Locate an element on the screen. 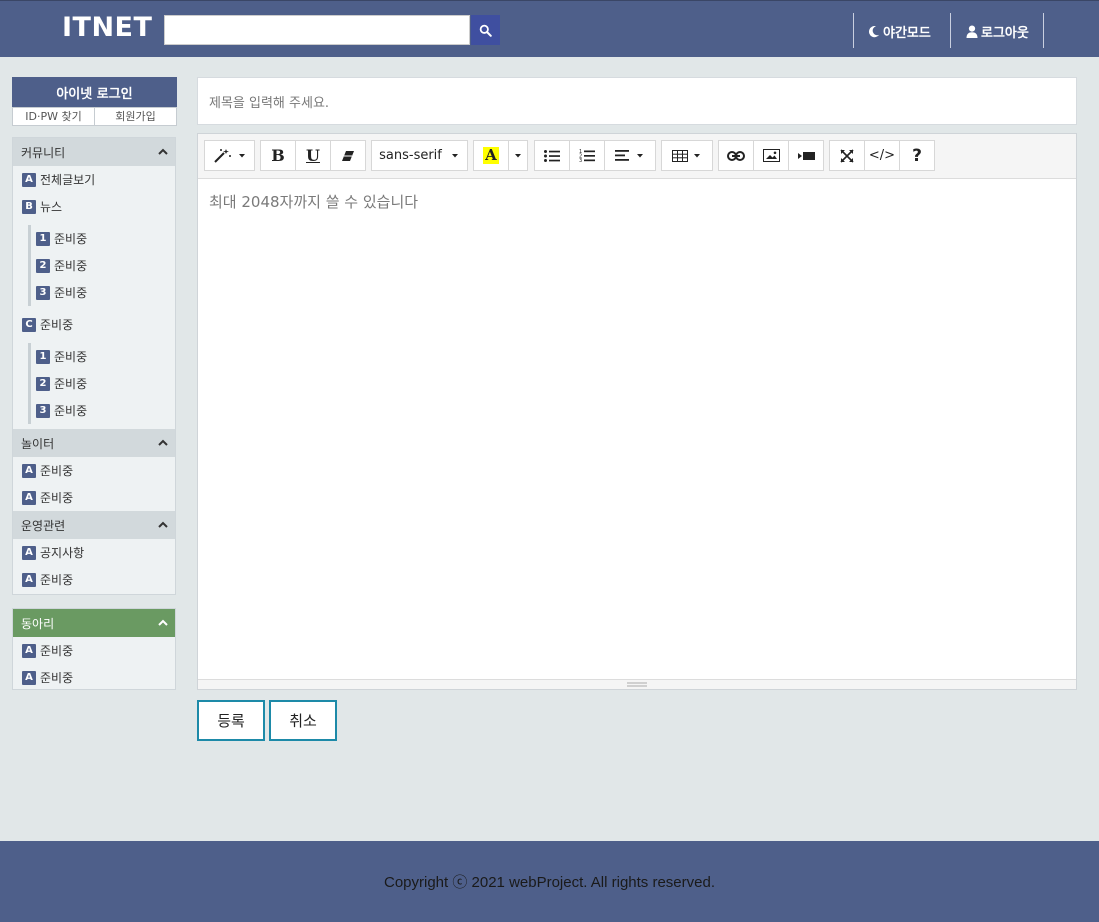  menu-item-all-posts: A 전체글보기 is located at coordinates (94, 179).